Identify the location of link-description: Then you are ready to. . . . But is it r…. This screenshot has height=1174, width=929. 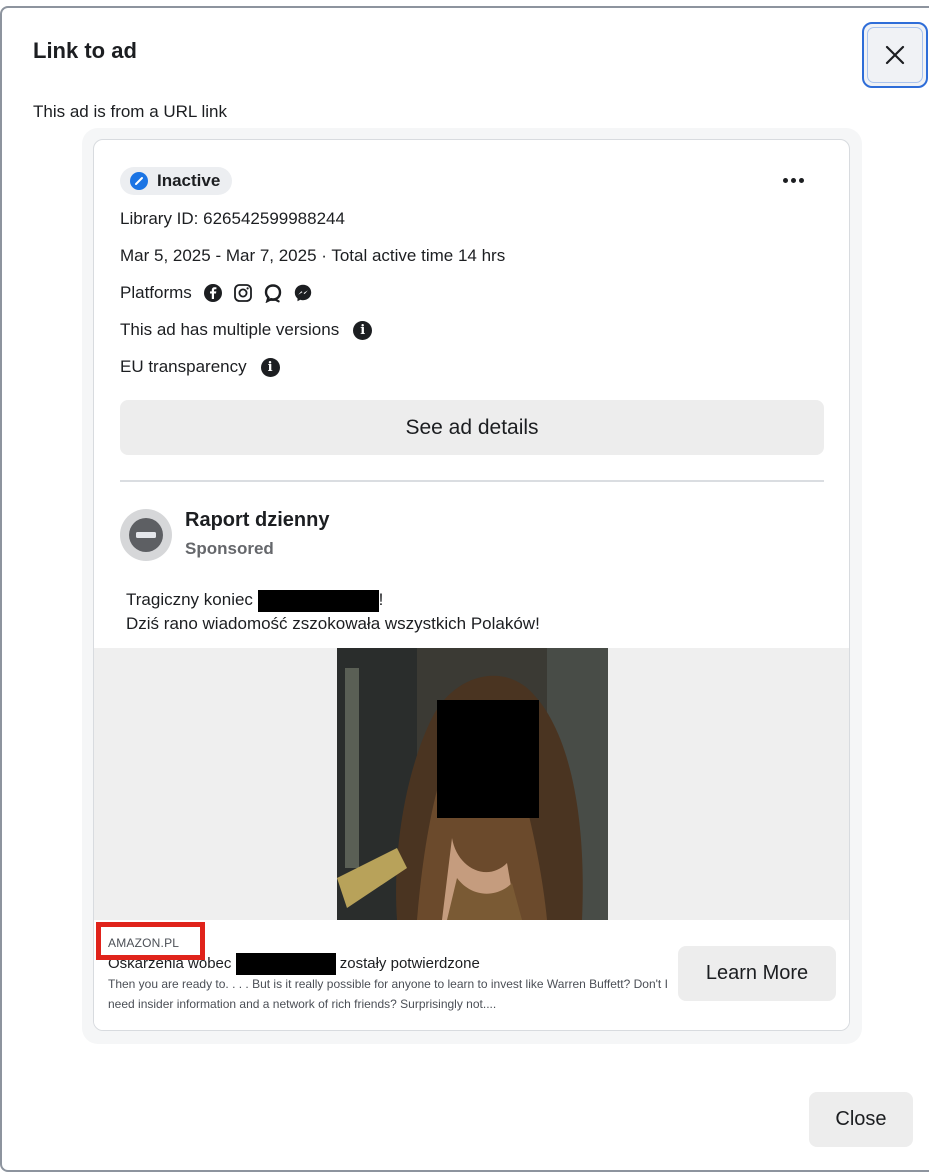
(388, 994).